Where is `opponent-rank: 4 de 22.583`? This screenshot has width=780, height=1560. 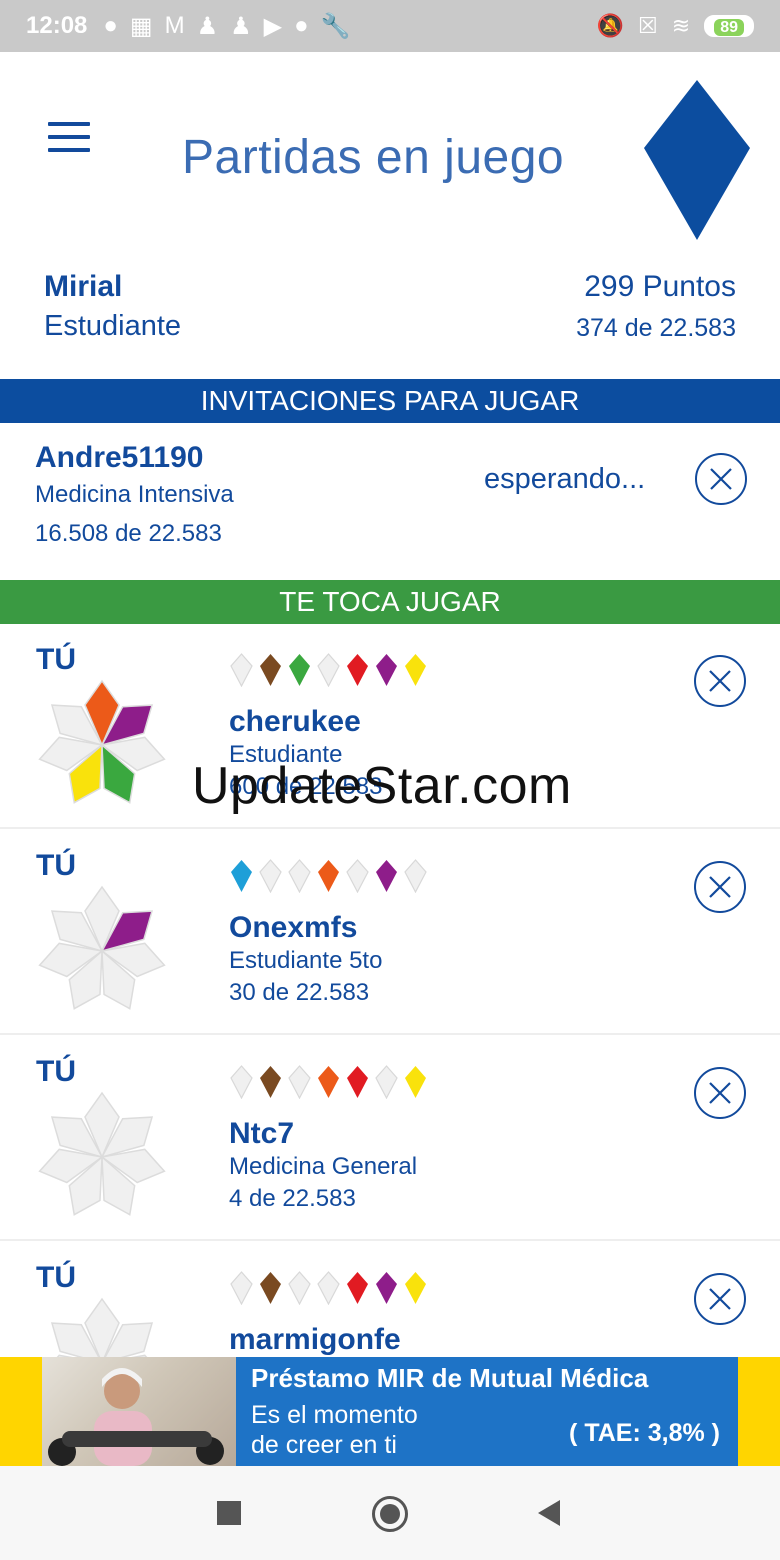
opponent-rank: 4 de 22.583 is located at coordinates (292, 1198).